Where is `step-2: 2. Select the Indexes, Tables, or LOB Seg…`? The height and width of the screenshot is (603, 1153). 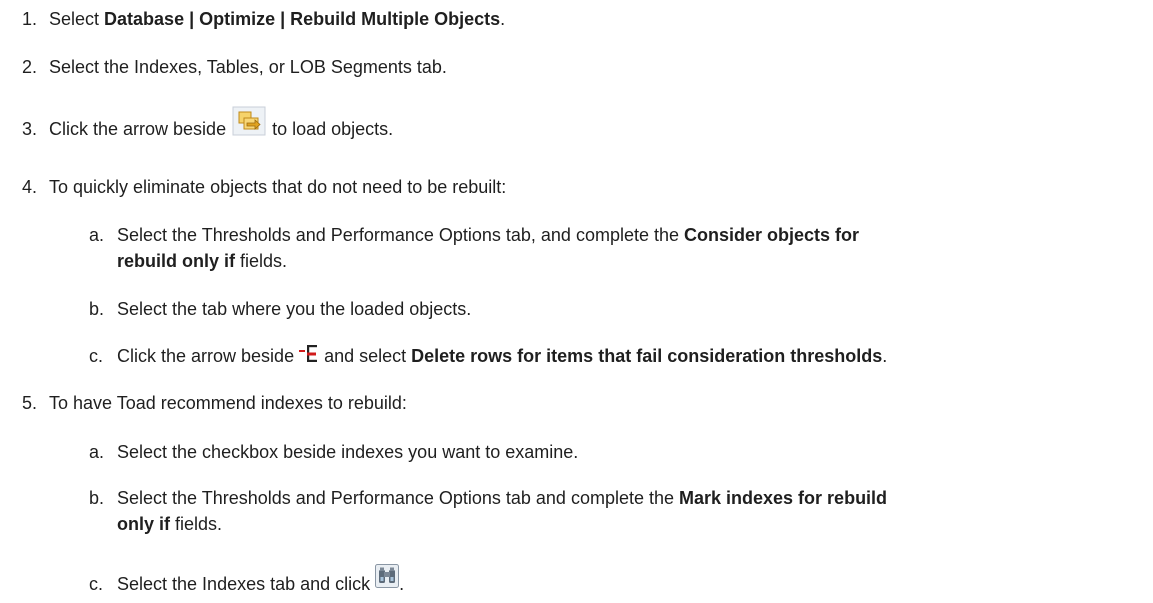
step-2: 2. Select the Indexes, Tables, or LOB Seg… is located at coordinates (234, 67).